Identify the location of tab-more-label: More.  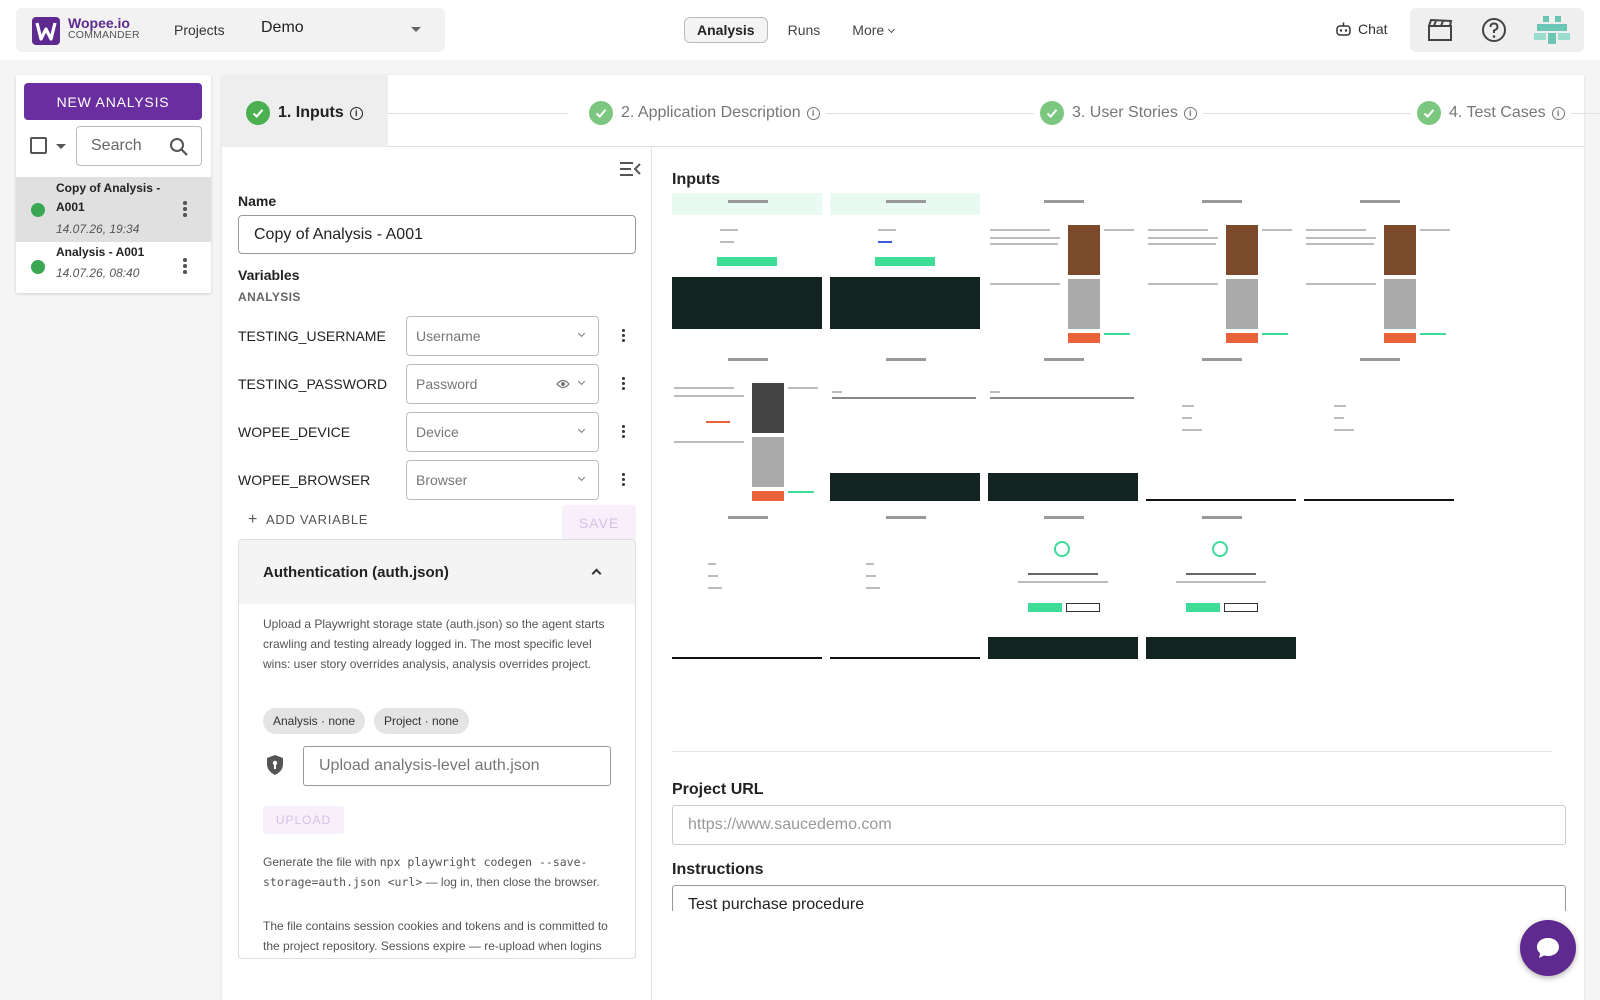
(868, 30).